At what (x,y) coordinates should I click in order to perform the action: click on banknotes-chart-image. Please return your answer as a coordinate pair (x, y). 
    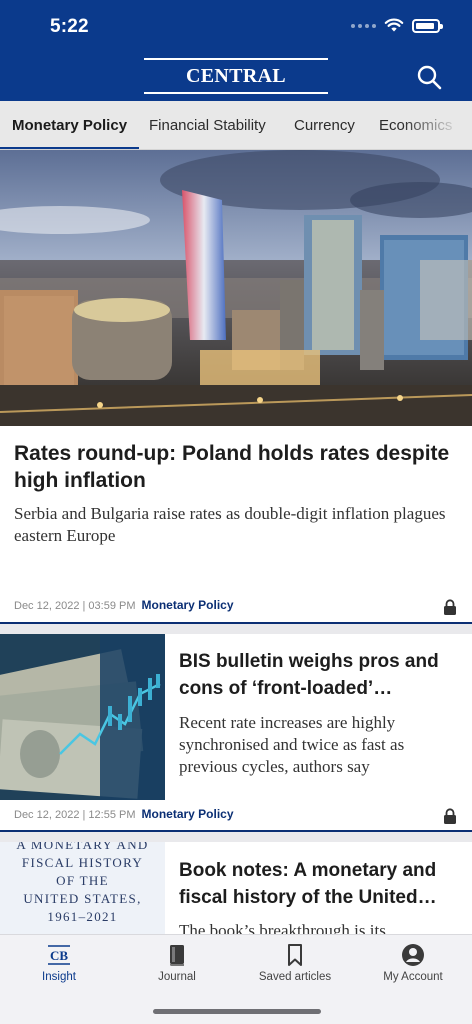
    Looking at the image, I should click on (82, 717).